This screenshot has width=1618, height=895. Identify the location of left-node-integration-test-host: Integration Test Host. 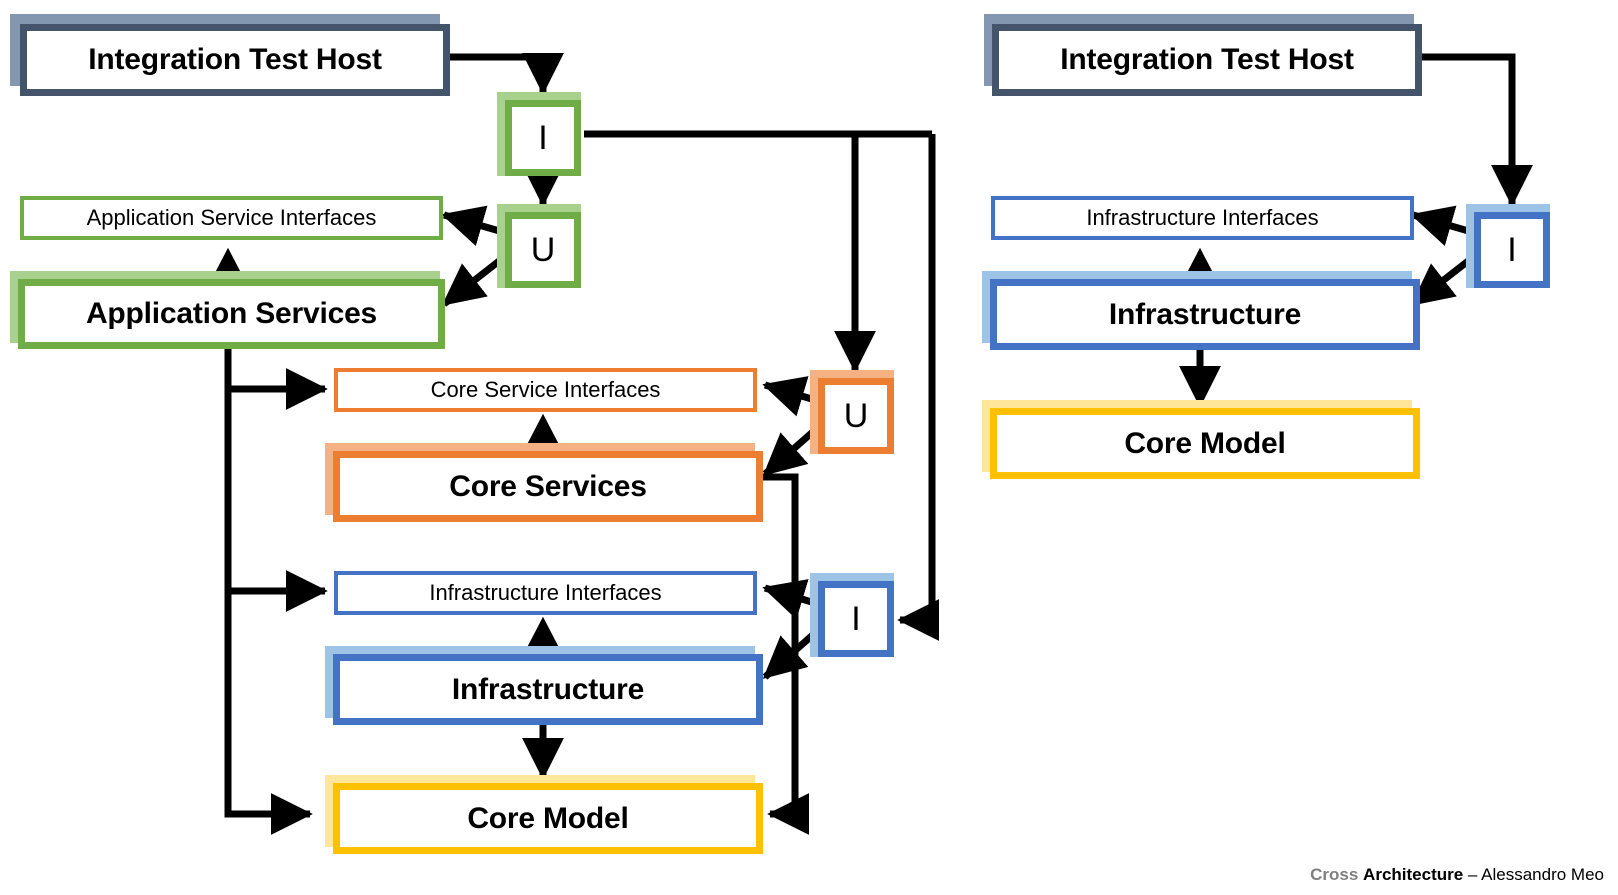
(235, 60).